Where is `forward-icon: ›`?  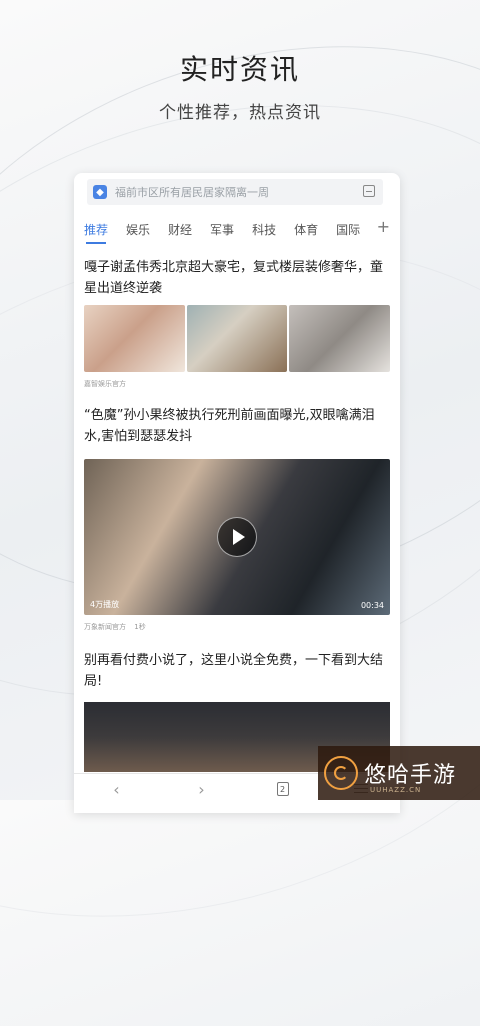
forward-icon: › is located at coordinates (202, 789).